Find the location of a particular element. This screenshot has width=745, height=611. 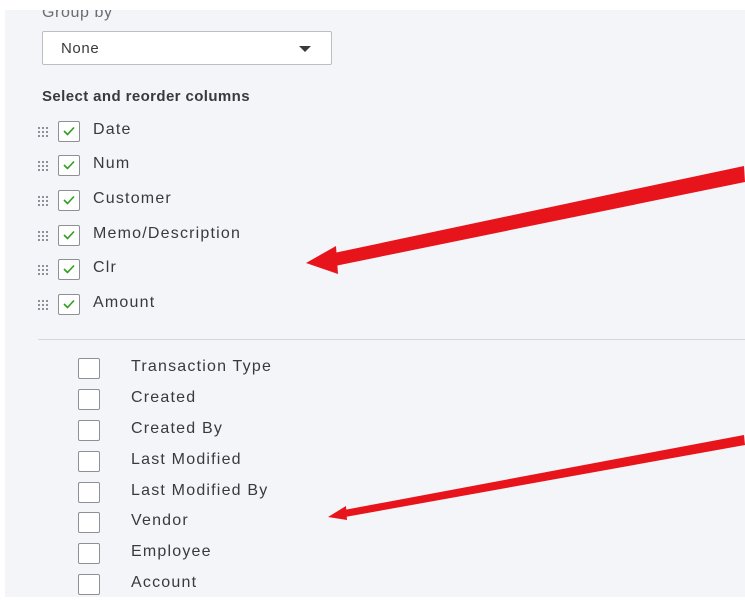

checkbox-employee is located at coordinates (89, 553).